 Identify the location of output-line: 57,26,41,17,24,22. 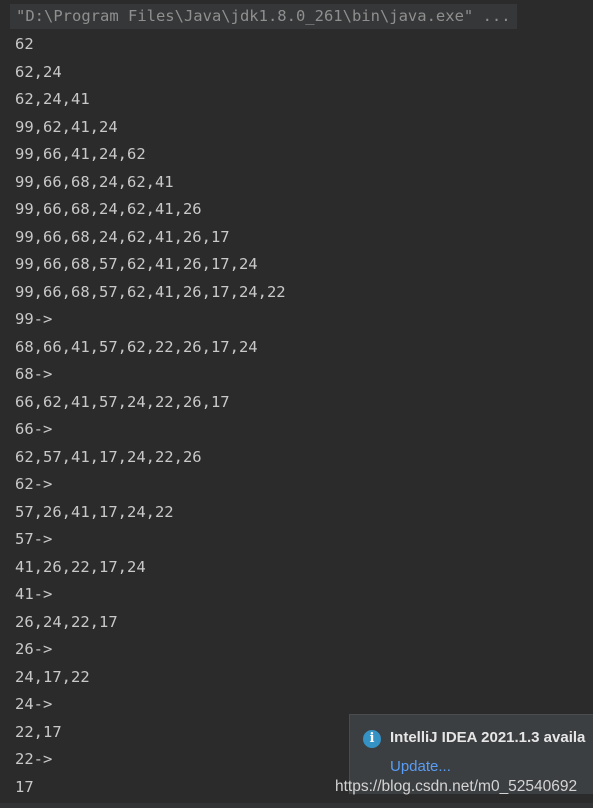
(94, 511).